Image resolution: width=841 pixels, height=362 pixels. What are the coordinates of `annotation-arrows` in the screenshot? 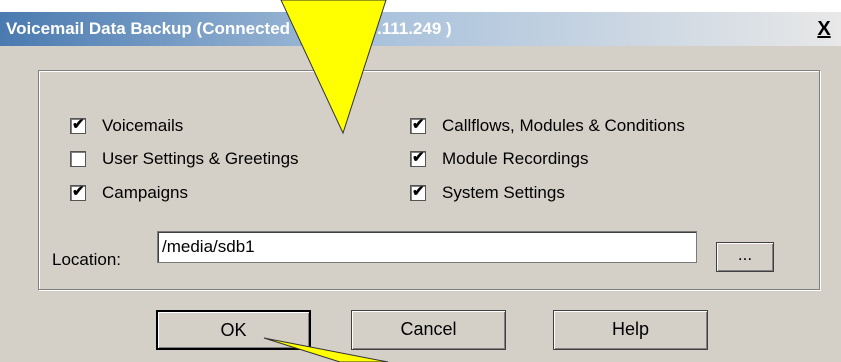 It's located at (326, 181).